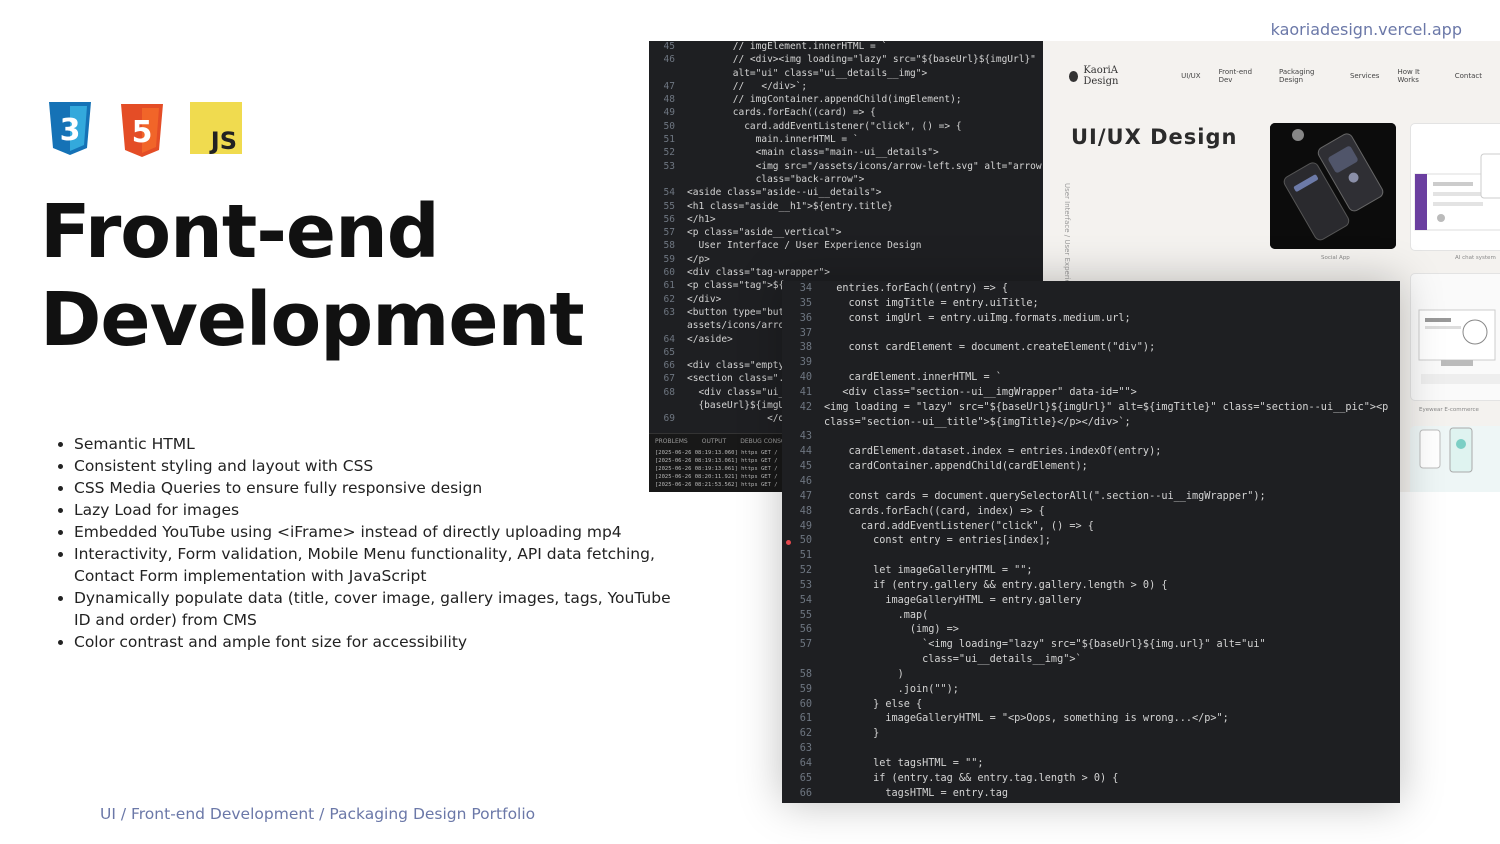 This screenshot has height=844, width=1500. I want to click on line-number: 40, so click(805, 378).